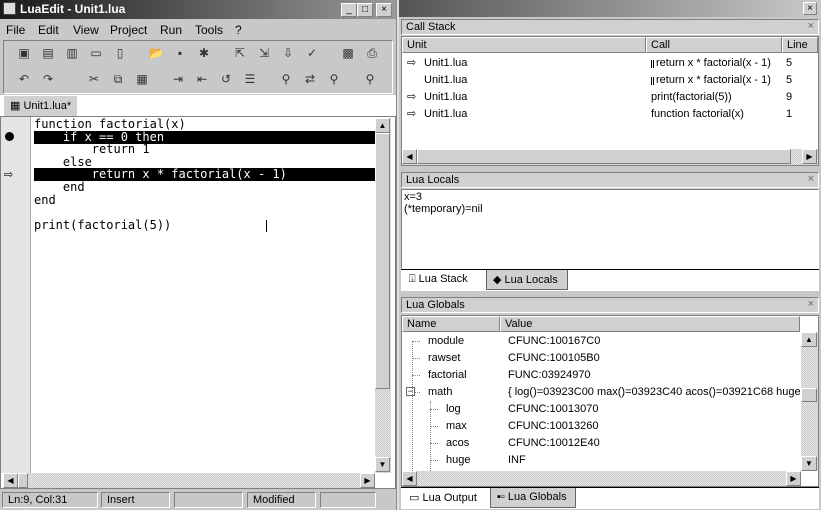 The image size is (821, 510). Describe the element at coordinates (554, 443) in the screenshot. I see `value-cell: CFUNC:10012E40` at that location.